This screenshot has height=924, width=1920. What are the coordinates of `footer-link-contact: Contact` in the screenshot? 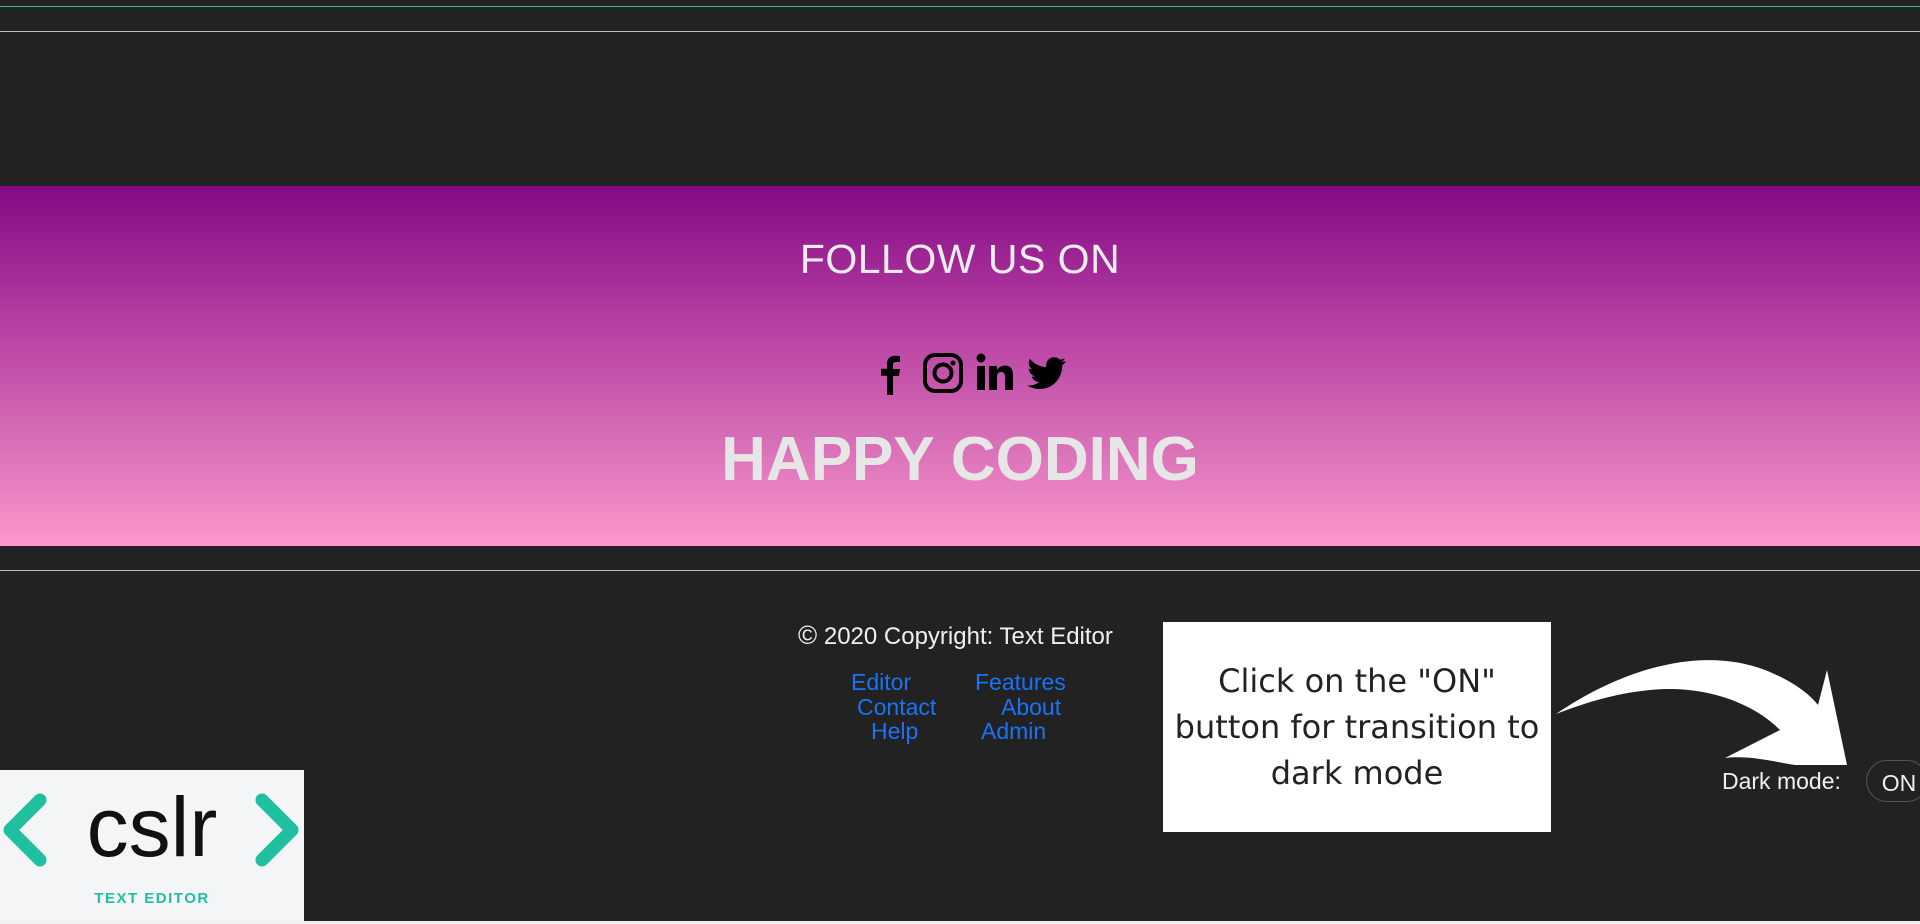 It's located at (896, 707).